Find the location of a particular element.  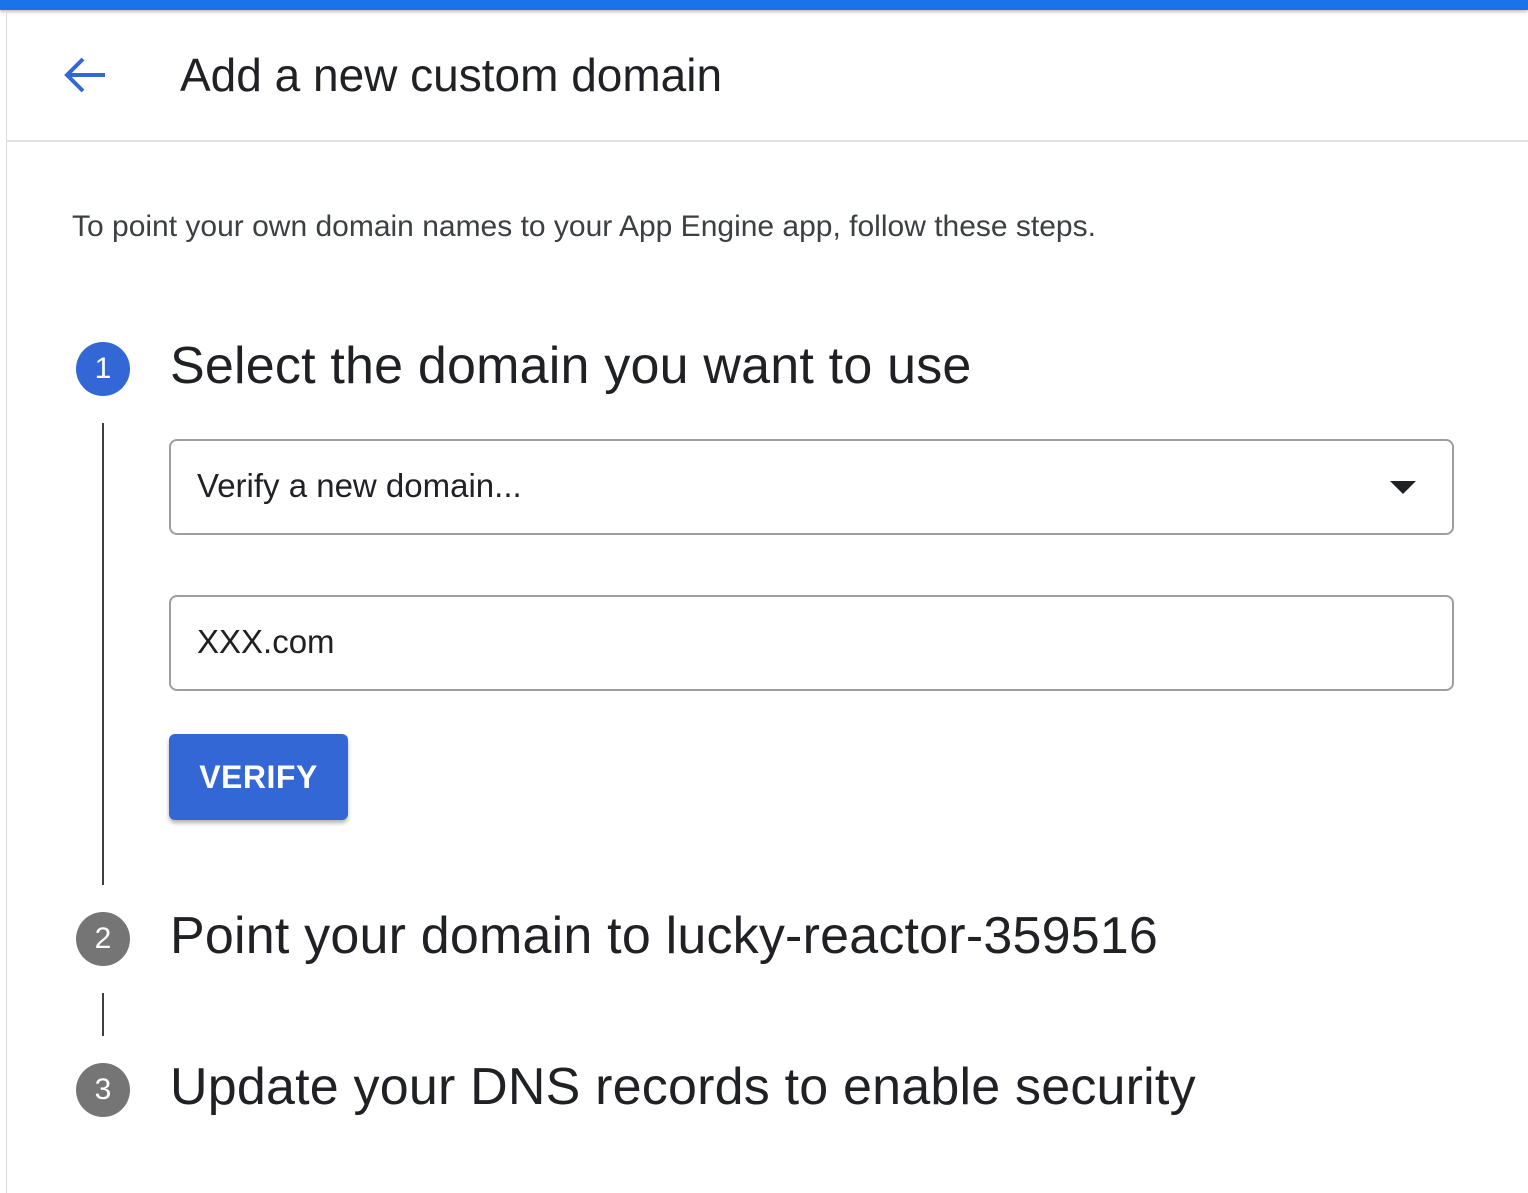

back-button is located at coordinates (84, 75).